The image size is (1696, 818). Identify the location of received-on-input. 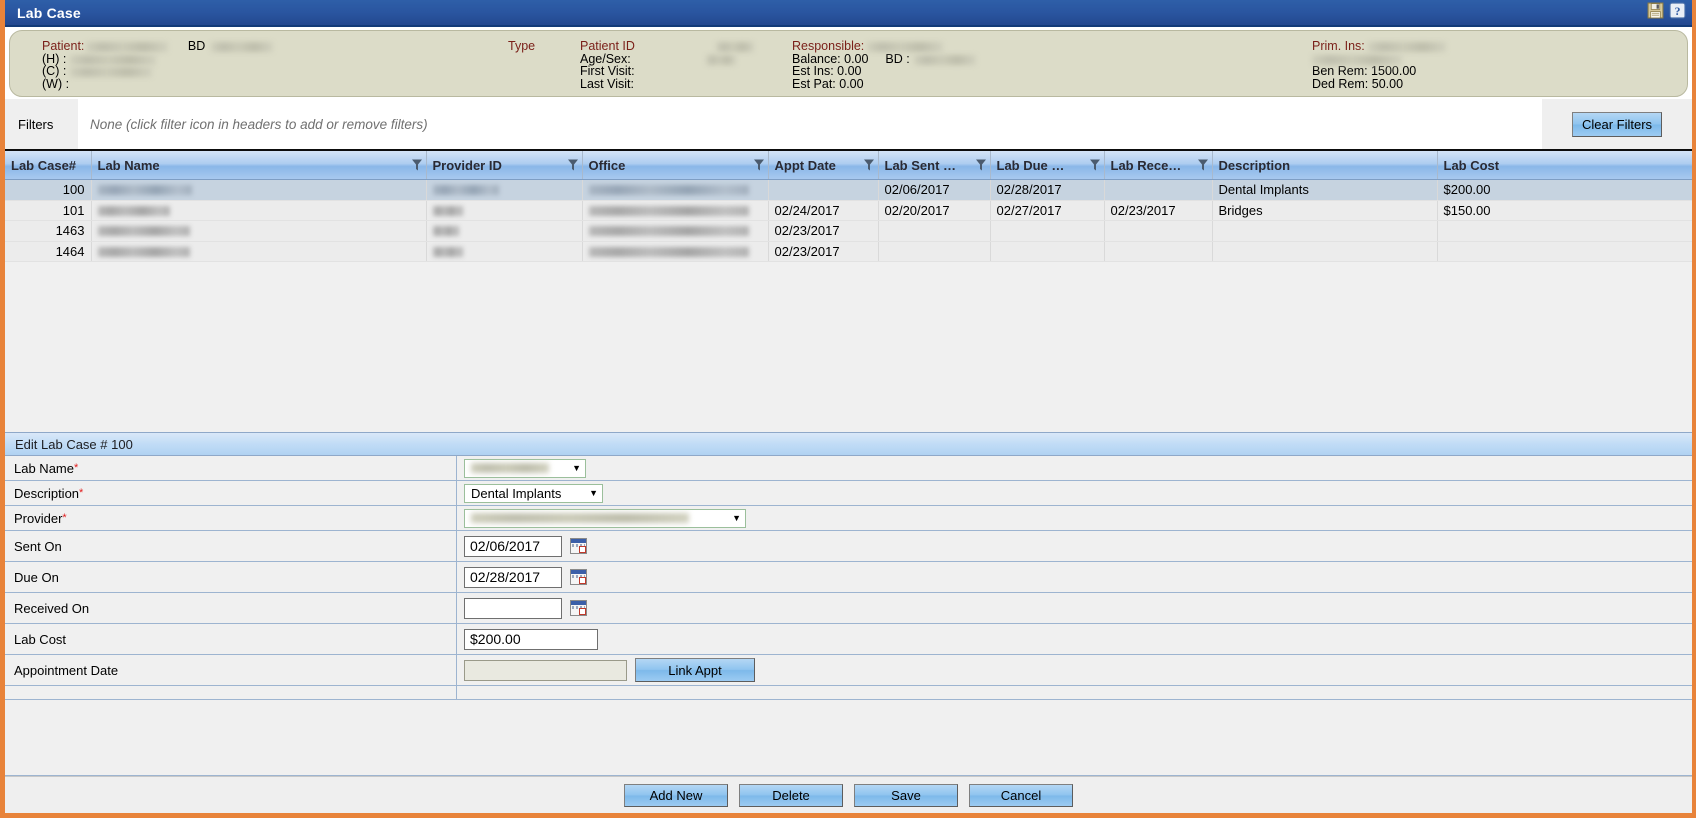
(513, 608).